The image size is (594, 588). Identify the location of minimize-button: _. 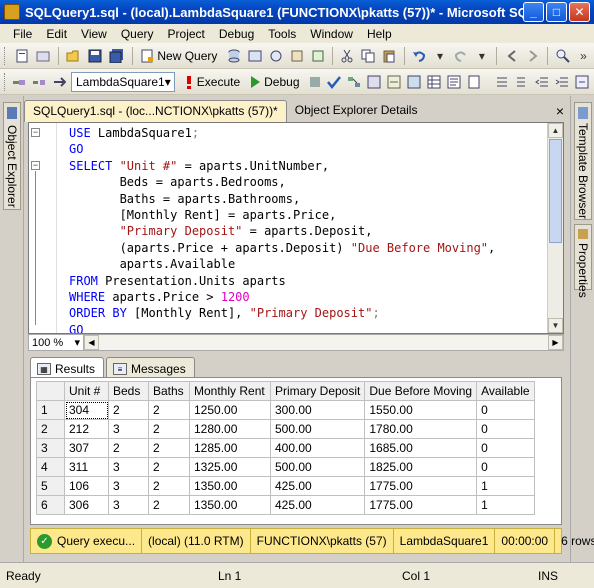
(533, 12).